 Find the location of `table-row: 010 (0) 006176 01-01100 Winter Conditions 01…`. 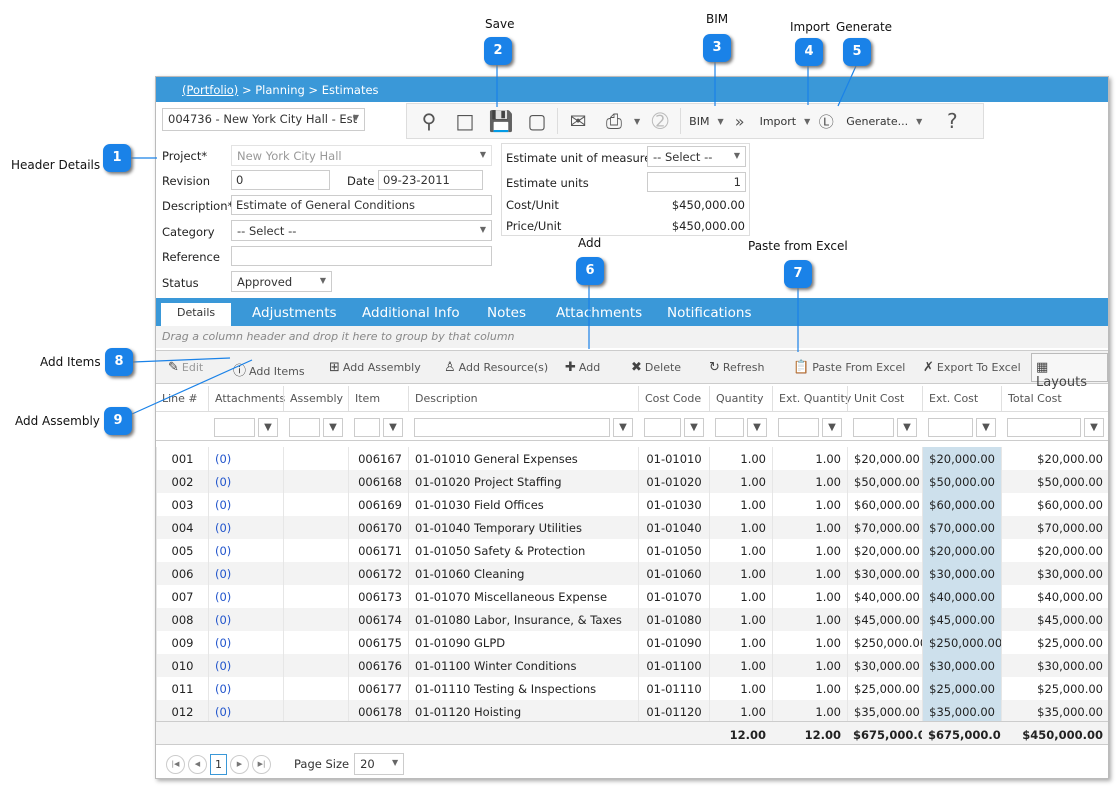

table-row: 010 (0) 006176 01-01100 Winter Conditions 01… is located at coordinates (632, 665).